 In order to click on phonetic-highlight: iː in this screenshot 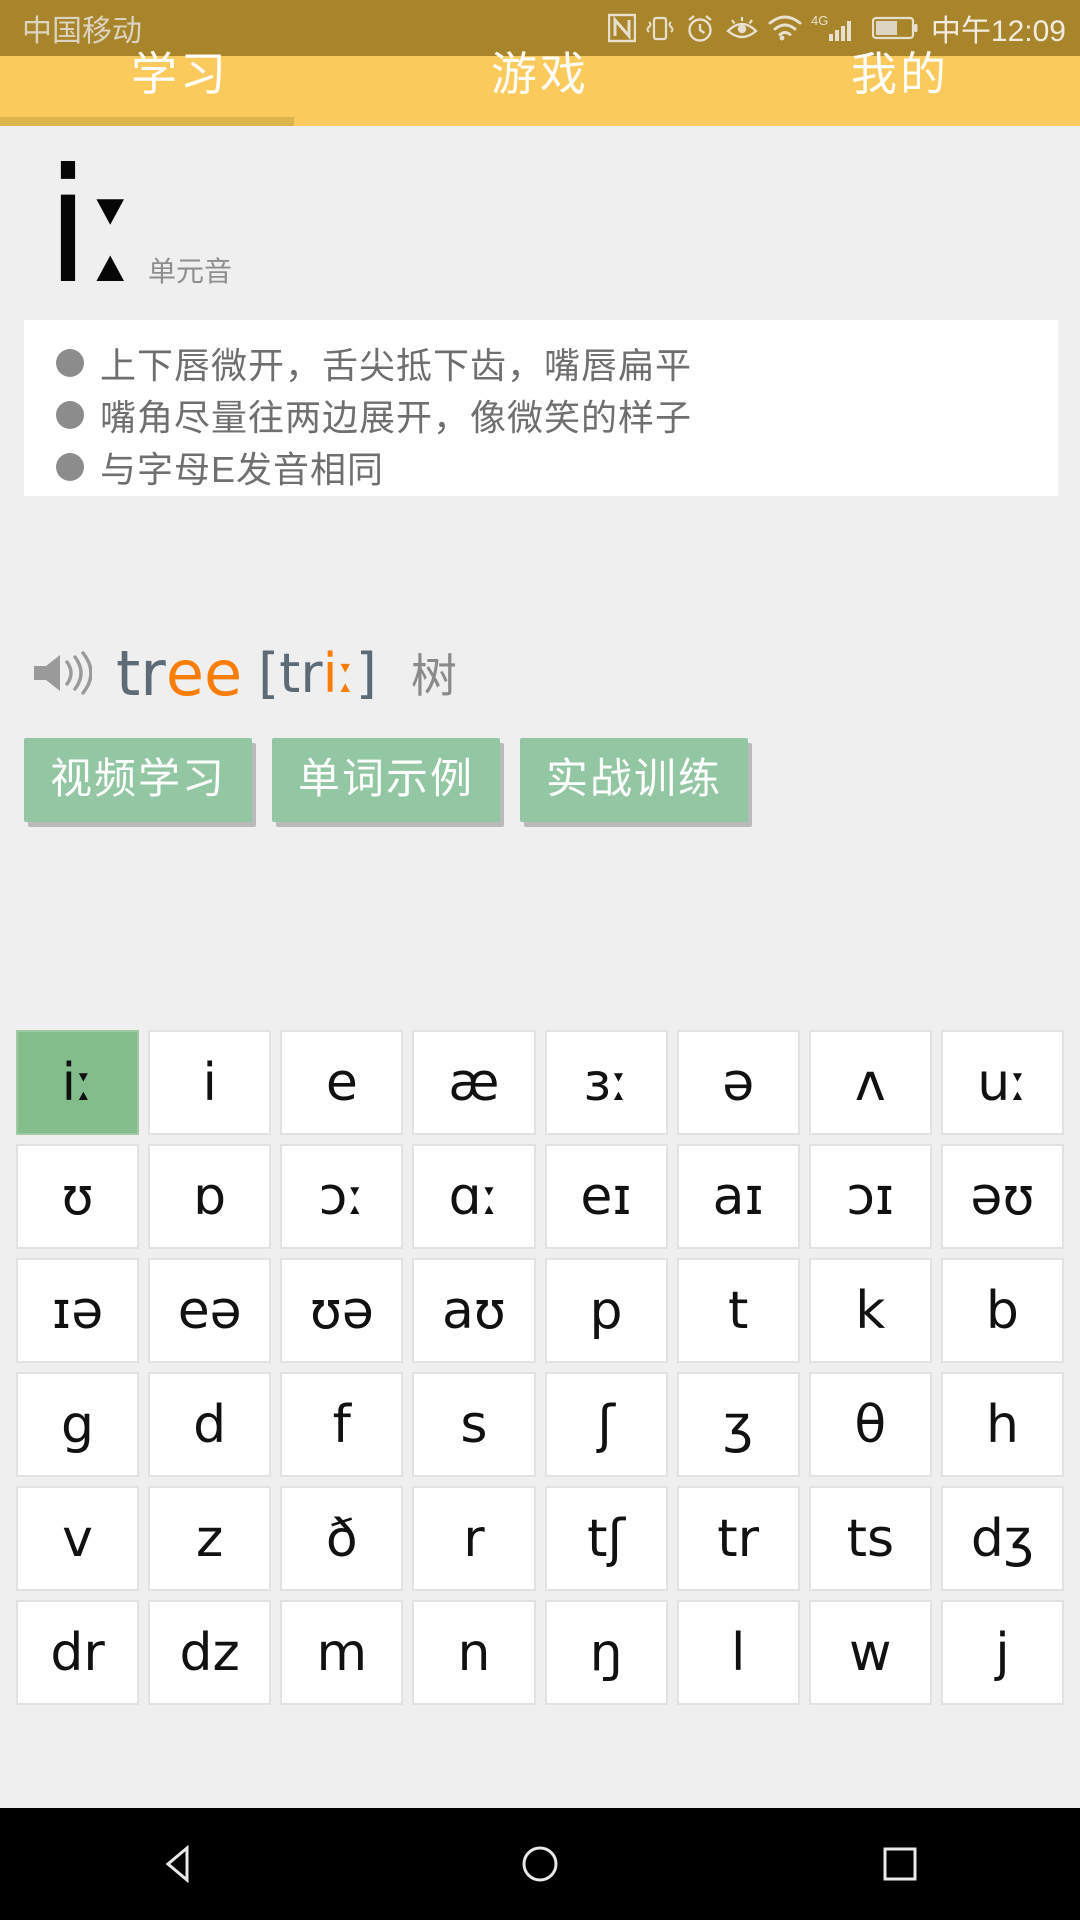, I will do `click(339, 673)`.